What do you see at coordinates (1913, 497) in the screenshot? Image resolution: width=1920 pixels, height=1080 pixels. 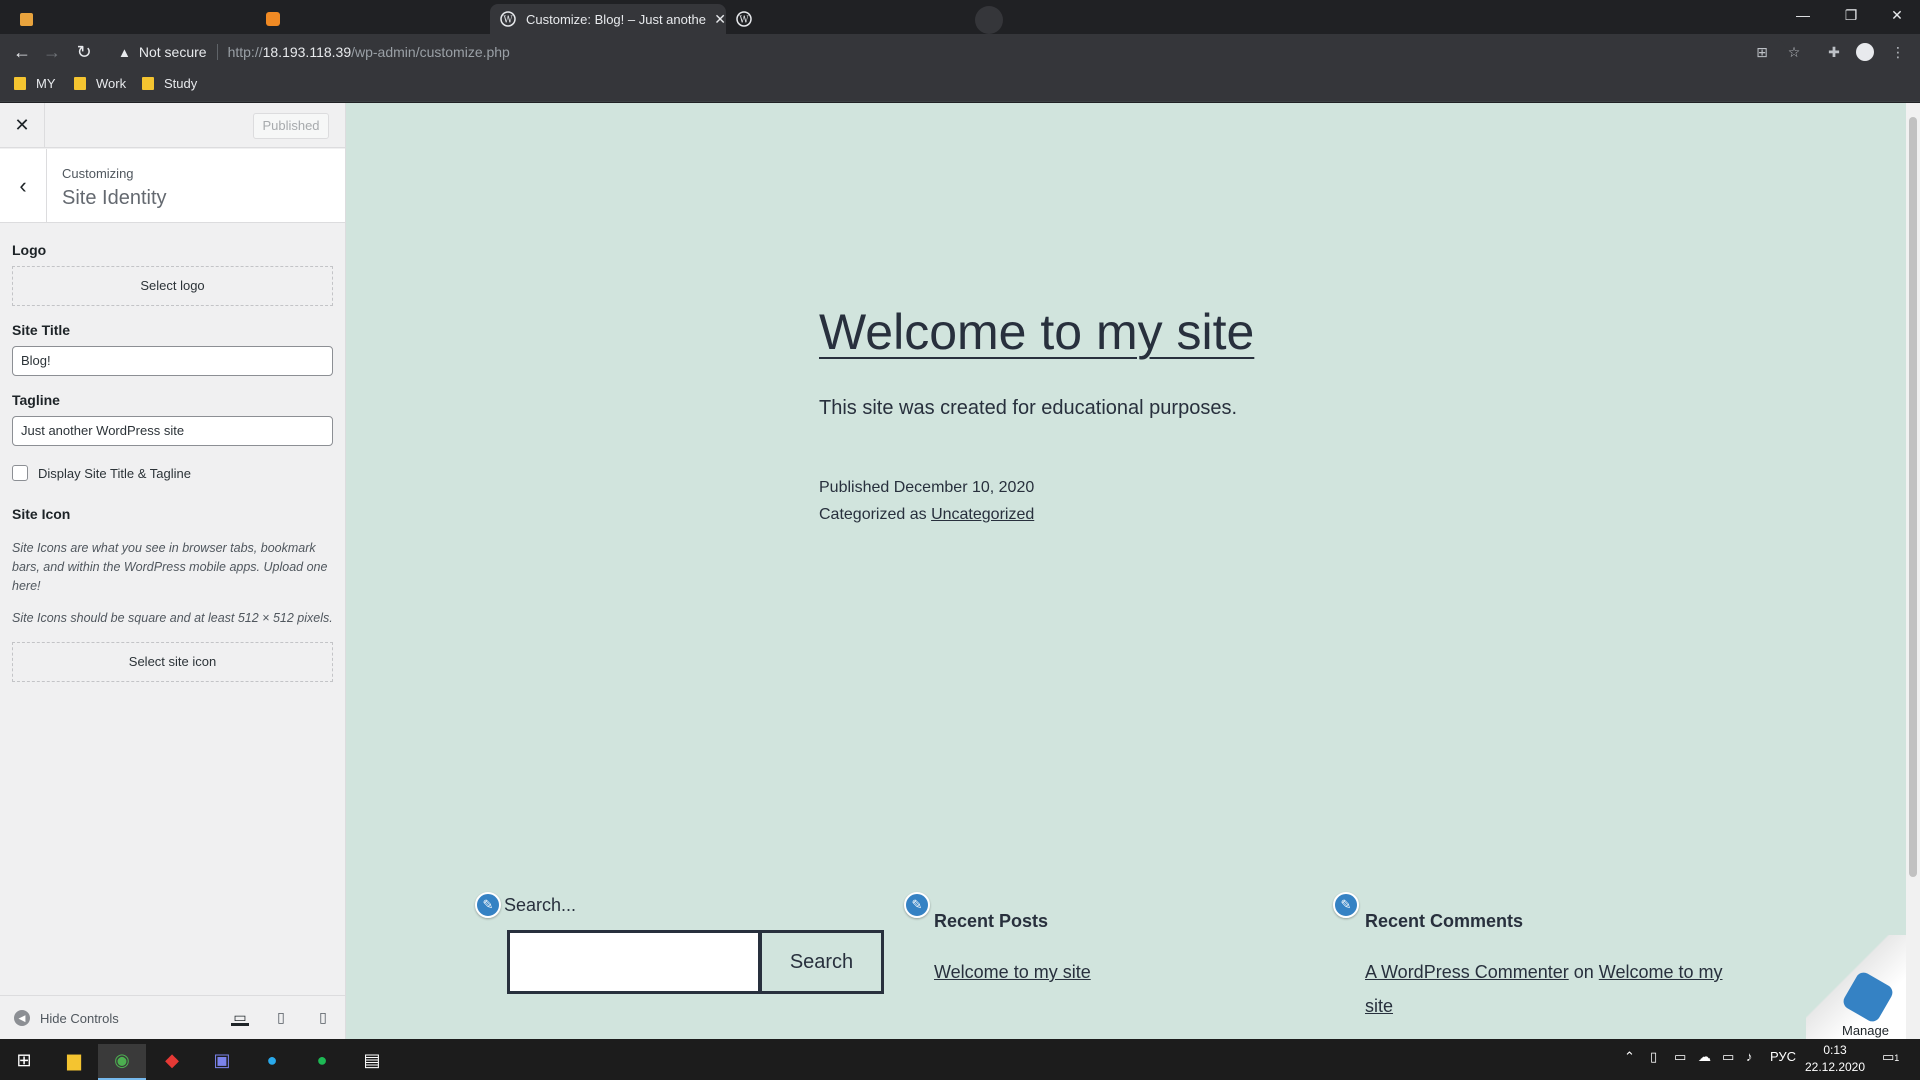 I see `scrollbar-thumb` at bounding box center [1913, 497].